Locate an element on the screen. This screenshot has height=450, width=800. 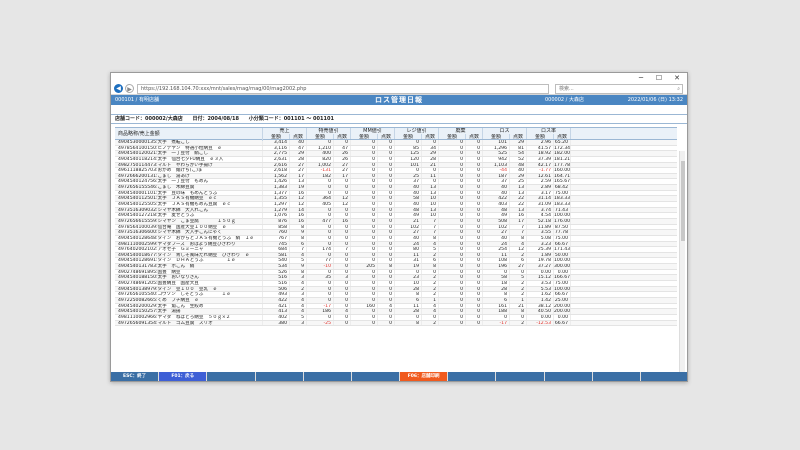
page-title: ロス管理日報 is located at coordinates (399, 100).